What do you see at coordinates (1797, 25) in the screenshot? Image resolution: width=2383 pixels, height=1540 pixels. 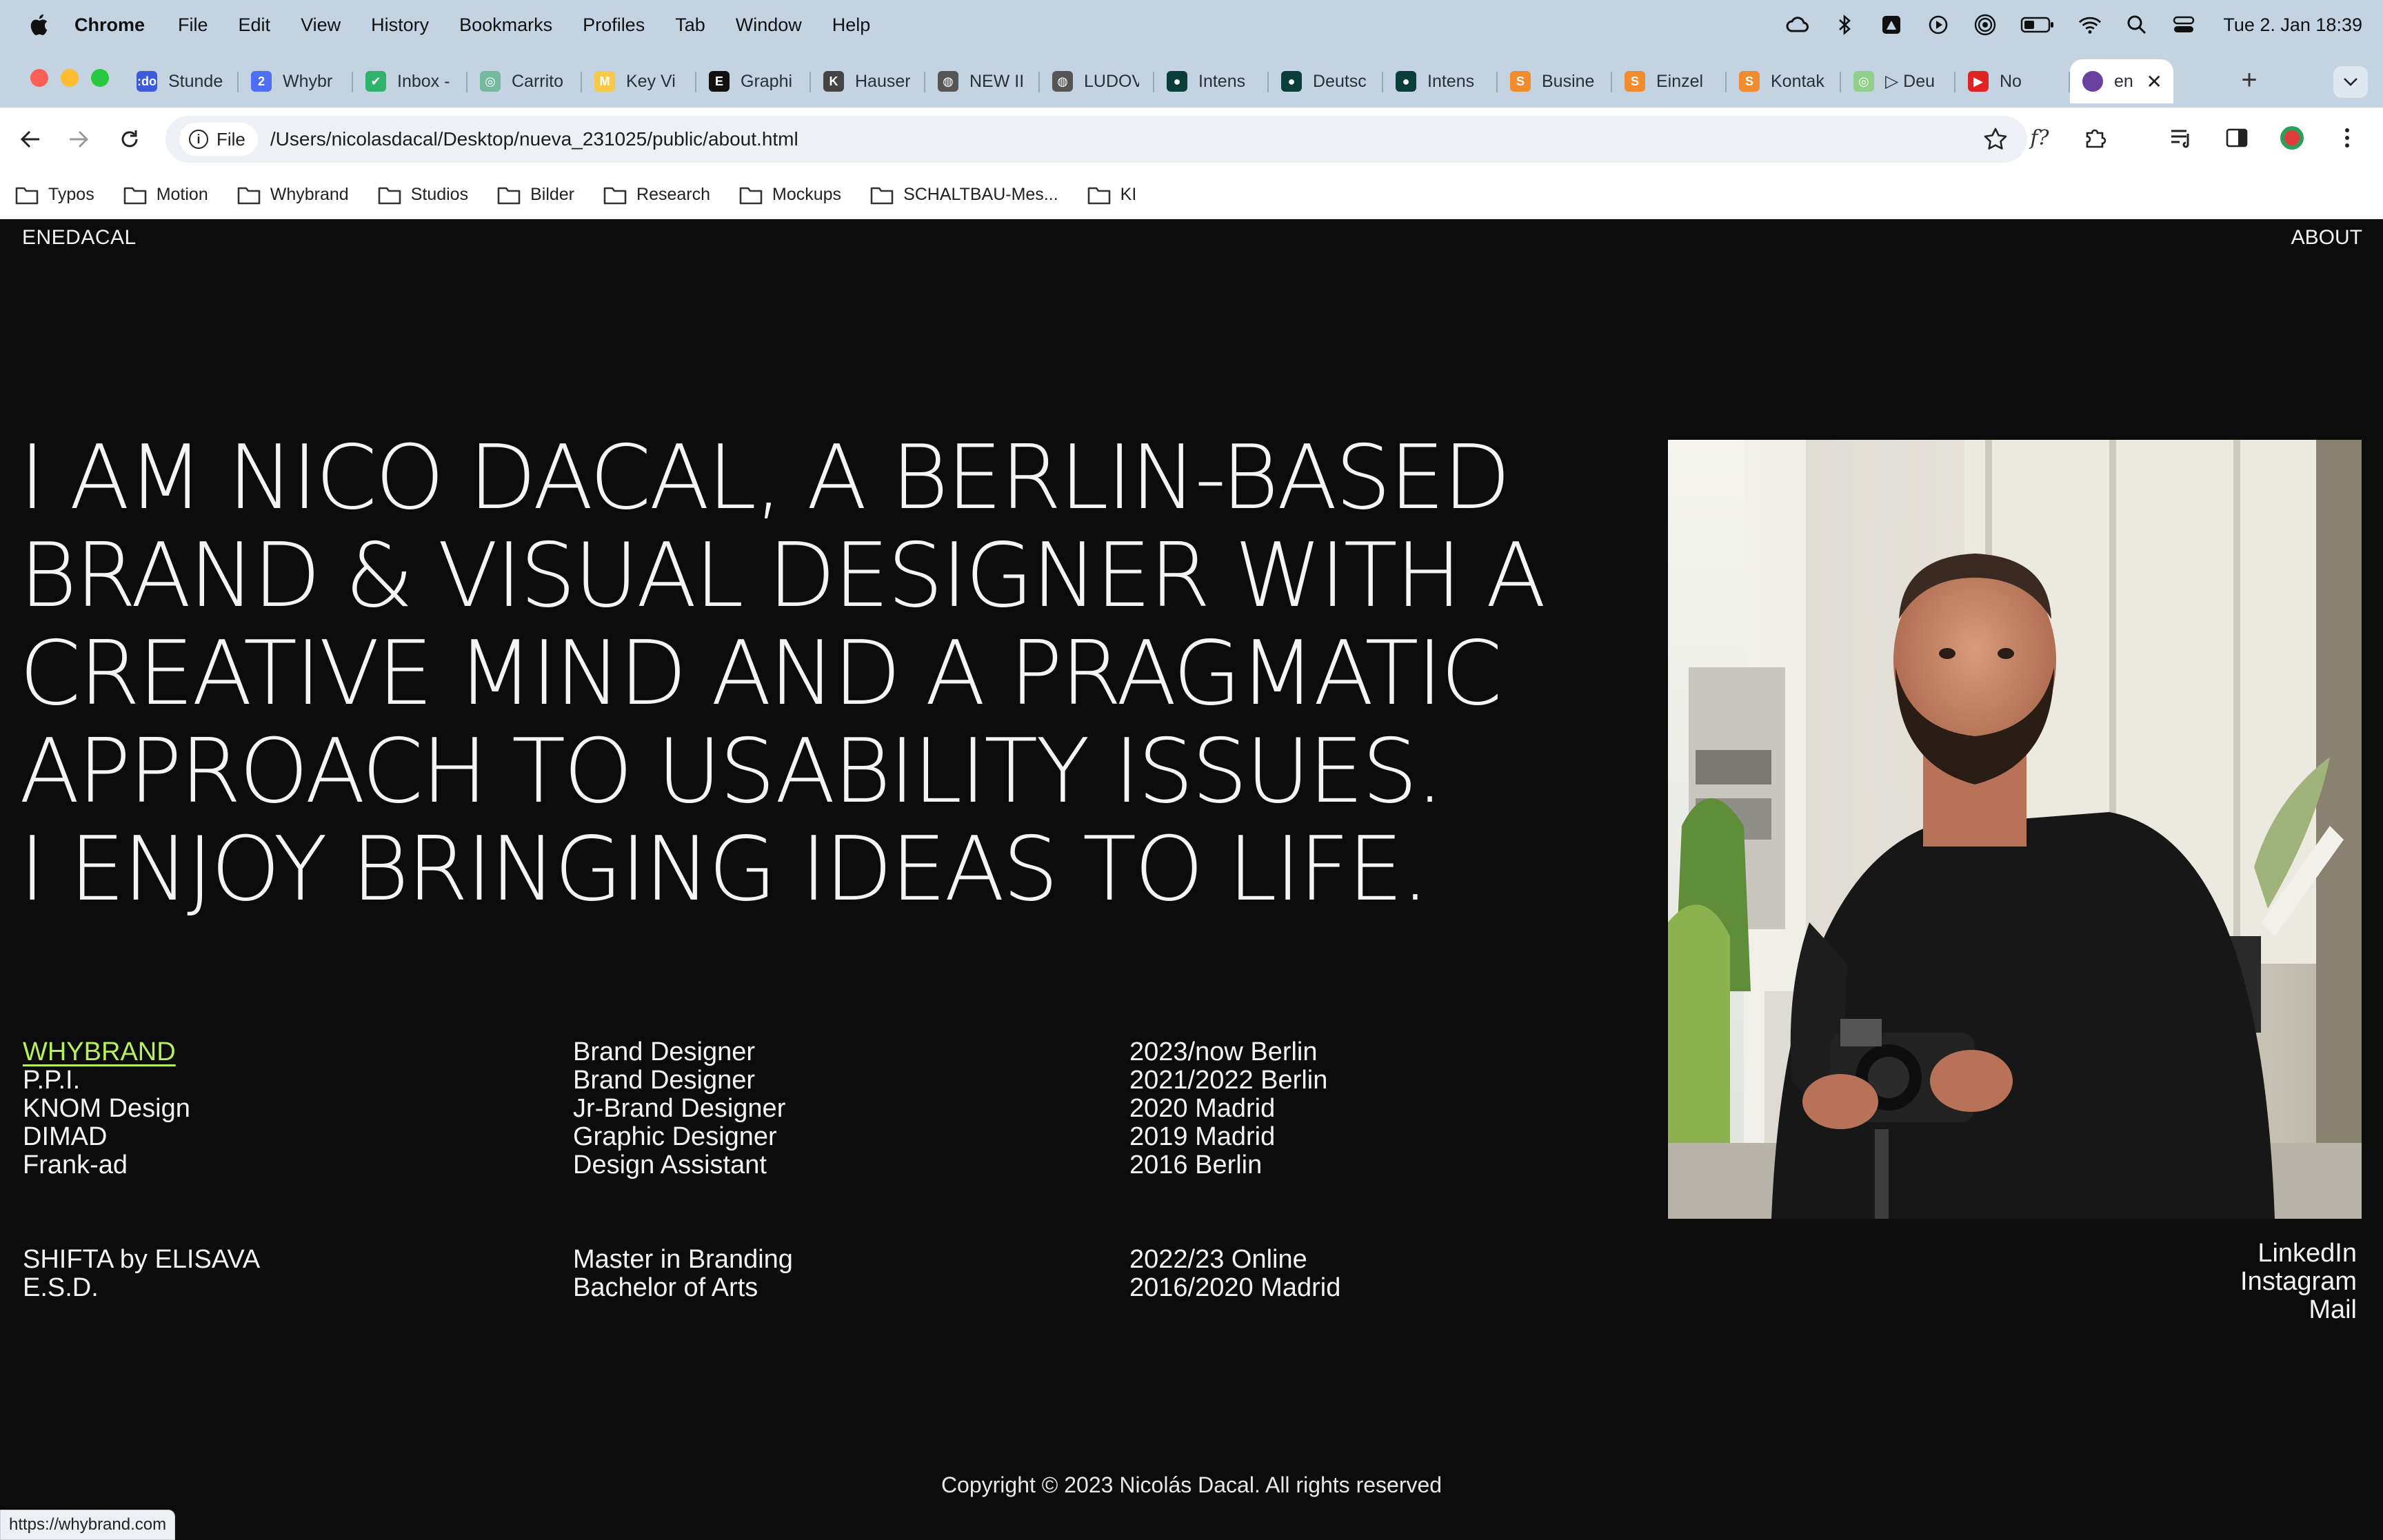 I see `creative-cloud-icon` at bounding box center [1797, 25].